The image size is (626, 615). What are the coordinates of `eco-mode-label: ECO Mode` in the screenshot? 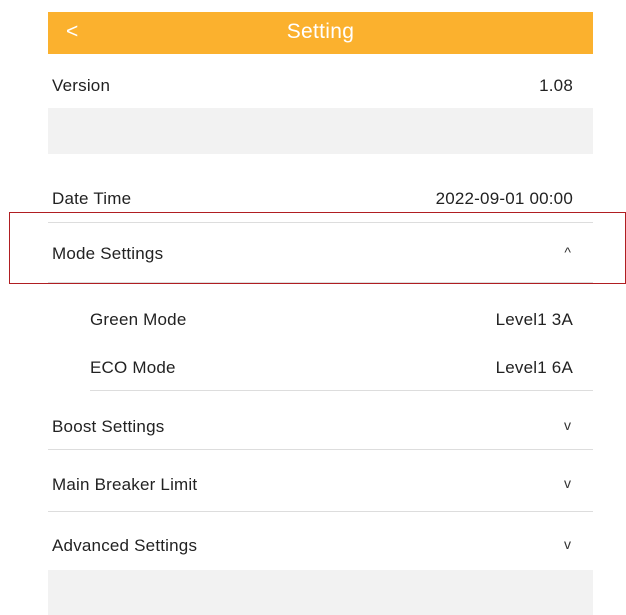 It's located at (133, 367).